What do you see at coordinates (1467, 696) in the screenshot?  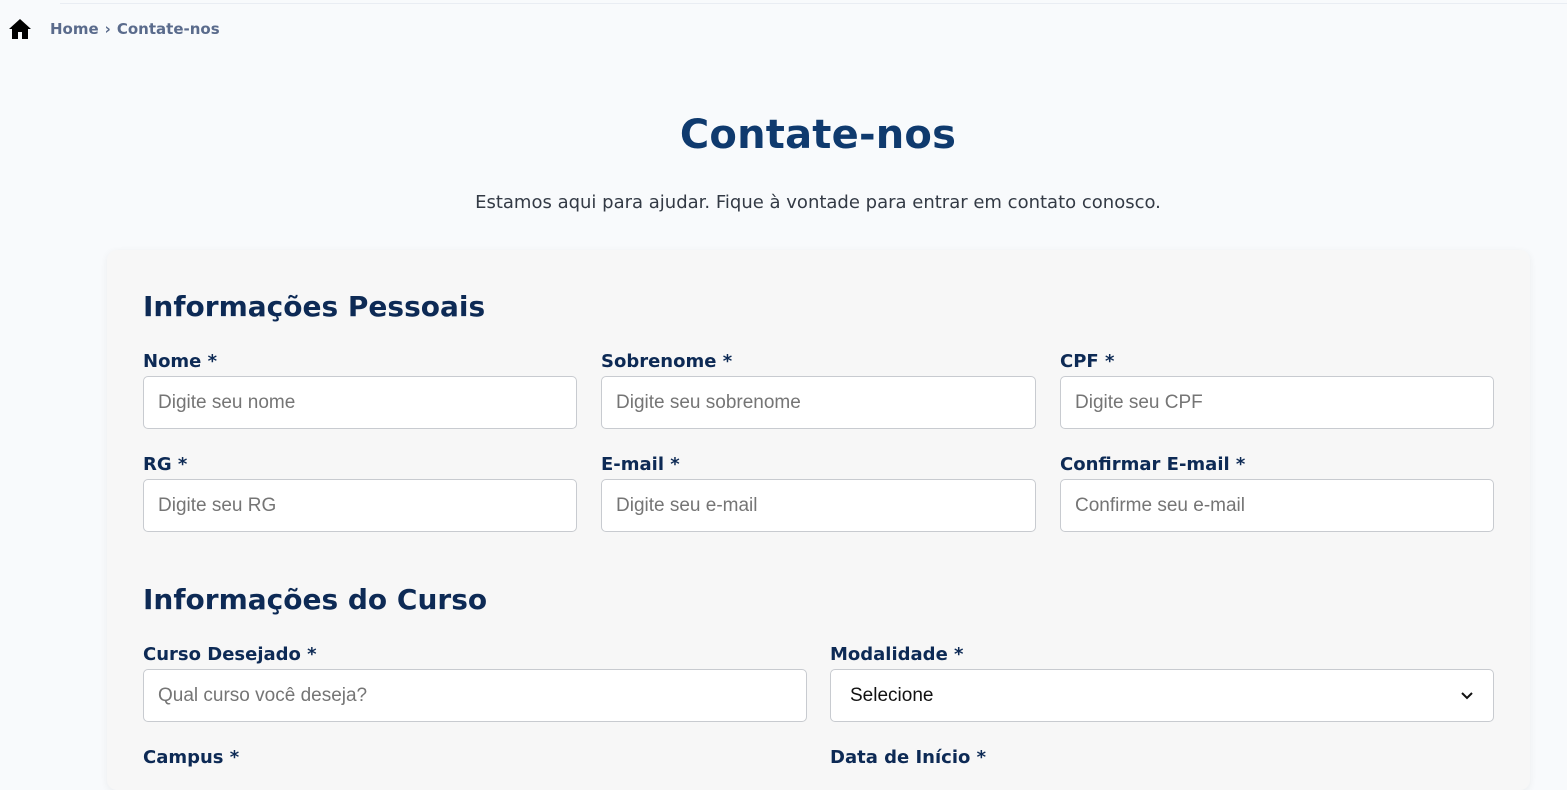 I see `chevron-down-icon` at bounding box center [1467, 696].